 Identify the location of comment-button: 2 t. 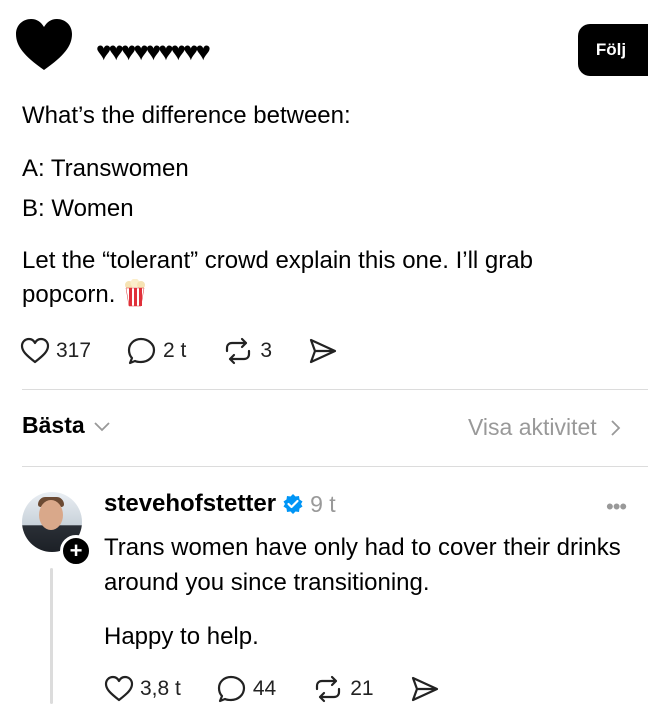
(156, 351).